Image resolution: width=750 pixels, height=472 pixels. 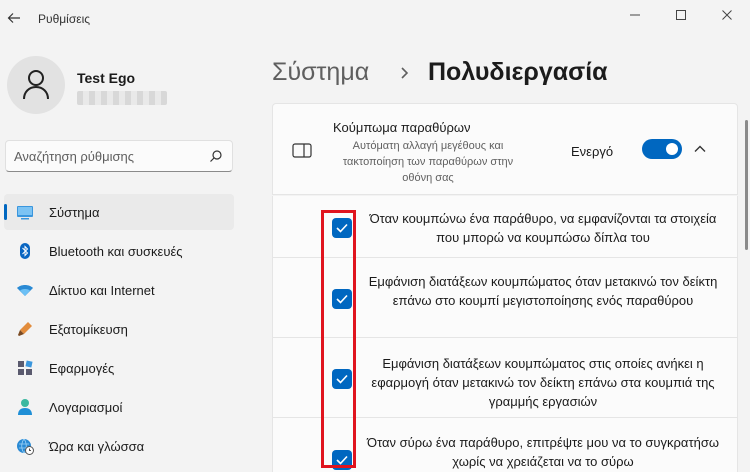 What do you see at coordinates (82, 368) in the screenshot?
I see `sidebar-item-label: Εφαρμογές` at bounding box center [82, 368].